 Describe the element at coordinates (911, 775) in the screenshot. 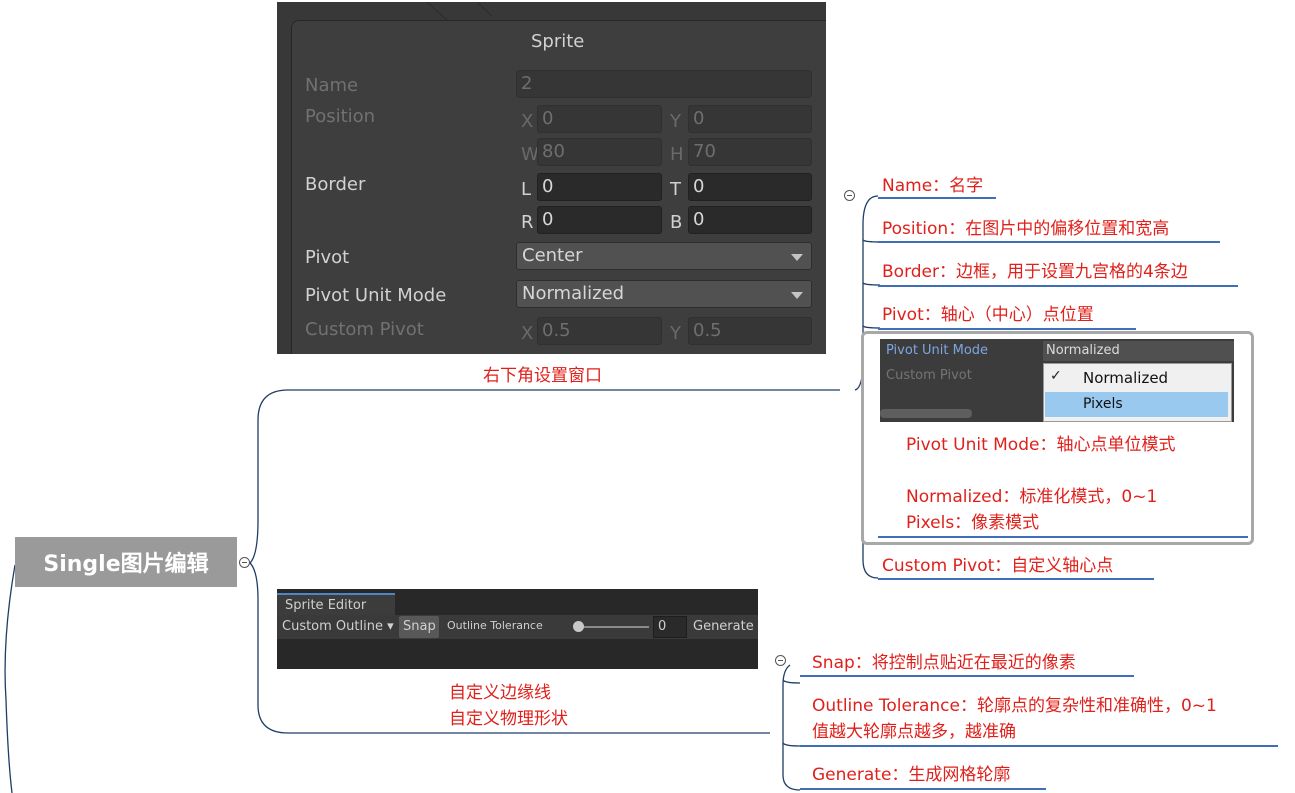

I see `note-generate: Generate：生成网格轮廓` at that location.